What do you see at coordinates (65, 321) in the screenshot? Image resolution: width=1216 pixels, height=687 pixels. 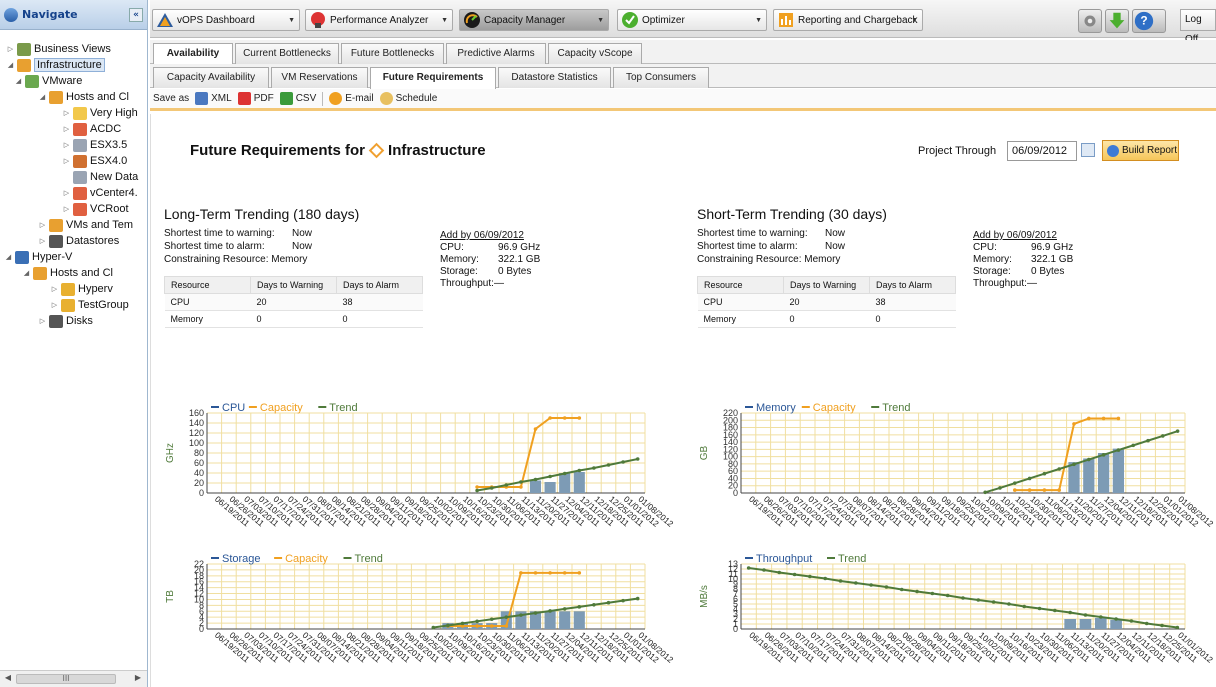 I see `tree-item-disks: ▷ Disks` at bounding box center [65, 321].